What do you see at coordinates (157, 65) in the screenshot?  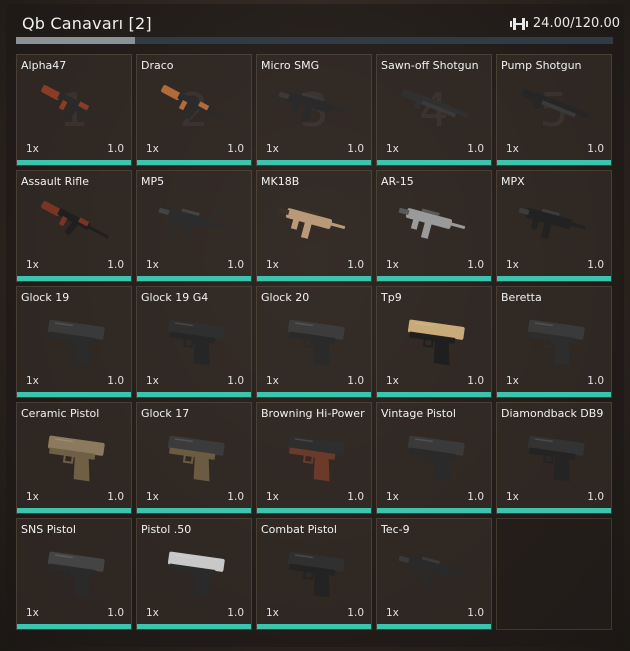 I see `item-name: Draco` at bounding box center [157, 65].